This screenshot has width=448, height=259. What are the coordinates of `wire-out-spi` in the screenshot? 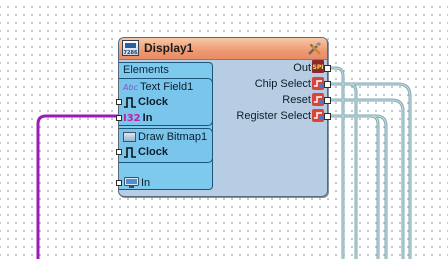 It's located at (337, 162).